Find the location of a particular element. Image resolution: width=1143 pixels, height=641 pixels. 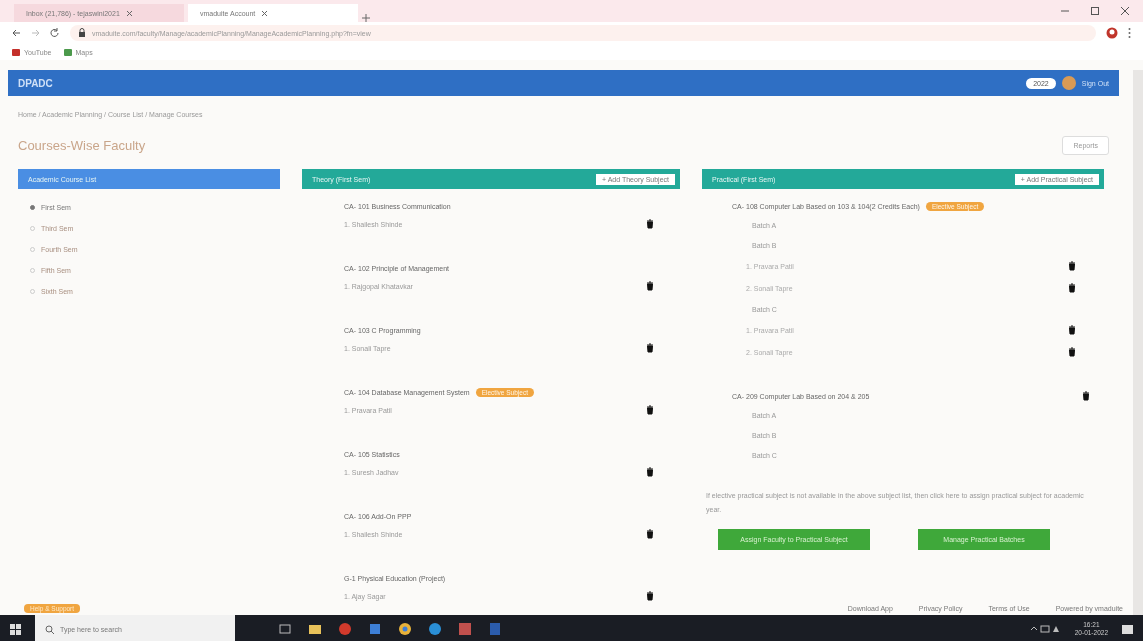

folder-icon is located at coordinates (315, 629).